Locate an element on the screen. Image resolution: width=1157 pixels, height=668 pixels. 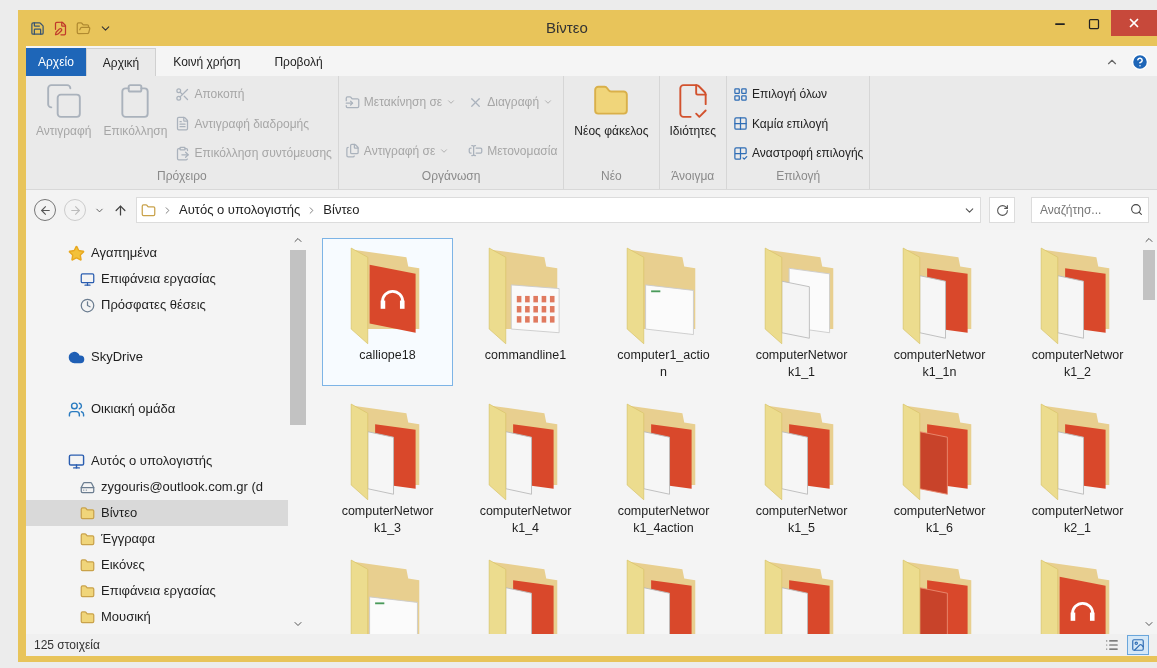
drive-icon is located at coordinates (87, 487).